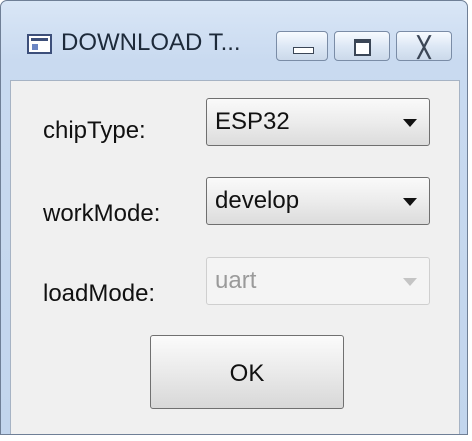  I want to click on window-app-icon, so click(39, 44).